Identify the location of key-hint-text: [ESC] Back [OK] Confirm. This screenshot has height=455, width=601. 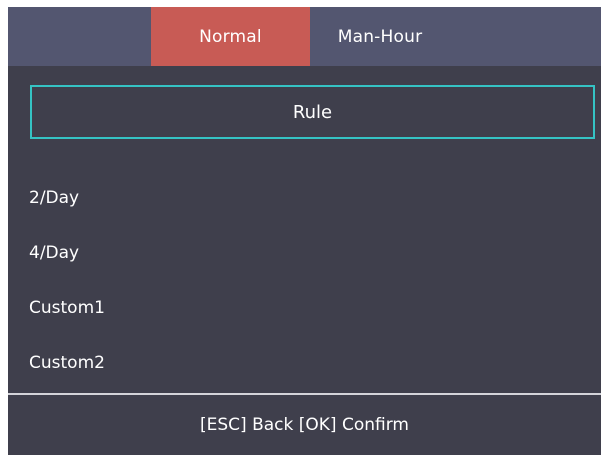
(304, 425).